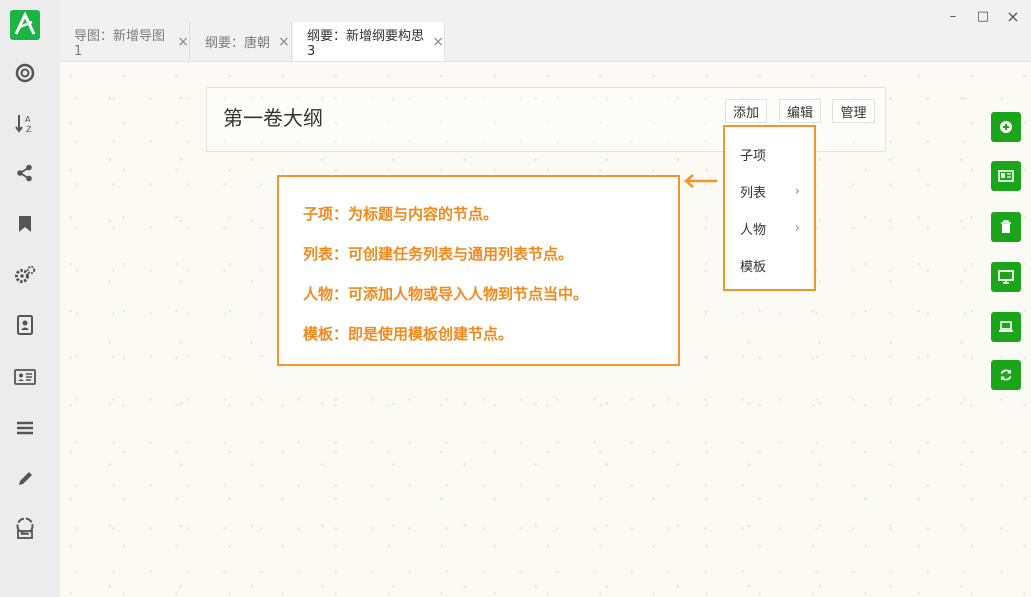 The width and height of the screenshot is (1031, 597). Describe the element at coordinates (700, 181) in the screenshot. I see `arrow-left-icon` at that location.